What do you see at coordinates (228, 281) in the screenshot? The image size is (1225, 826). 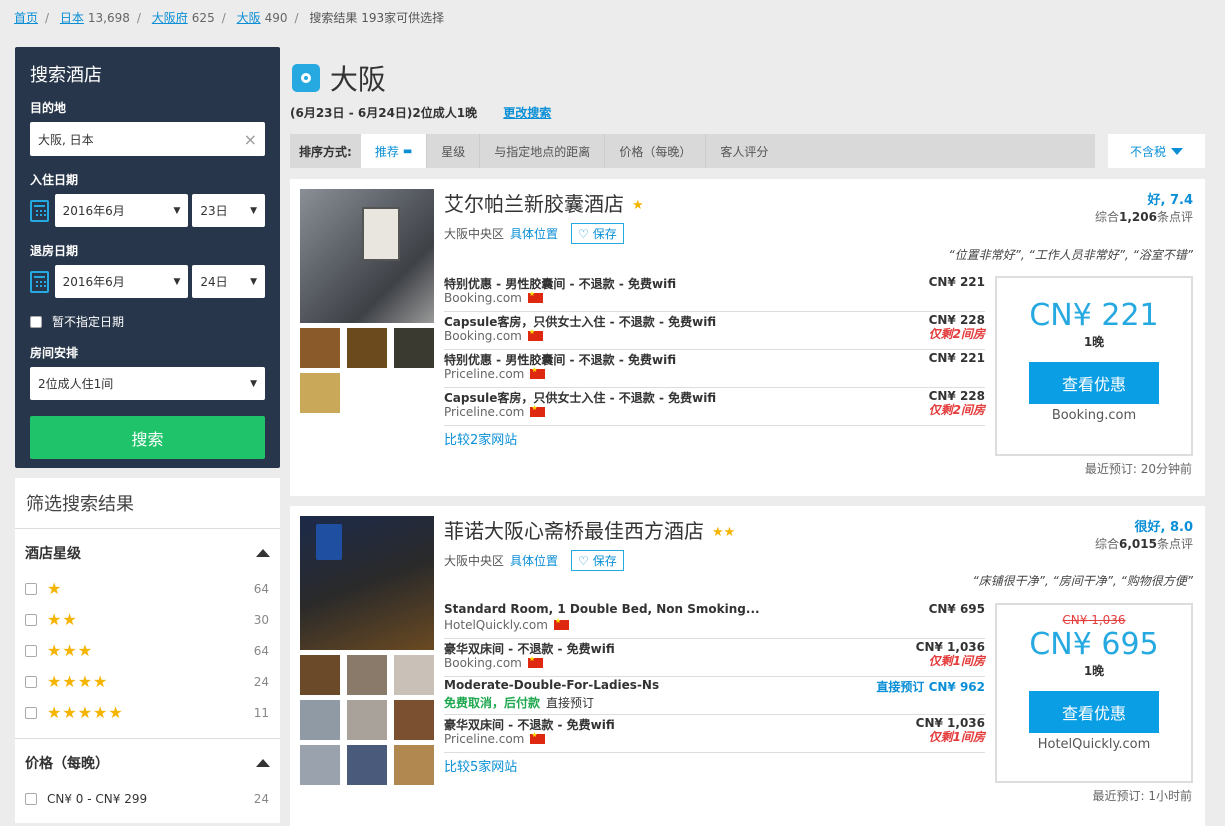 I see `checkout-day-select: 24日 ▼` at bounding box center [228, 281].